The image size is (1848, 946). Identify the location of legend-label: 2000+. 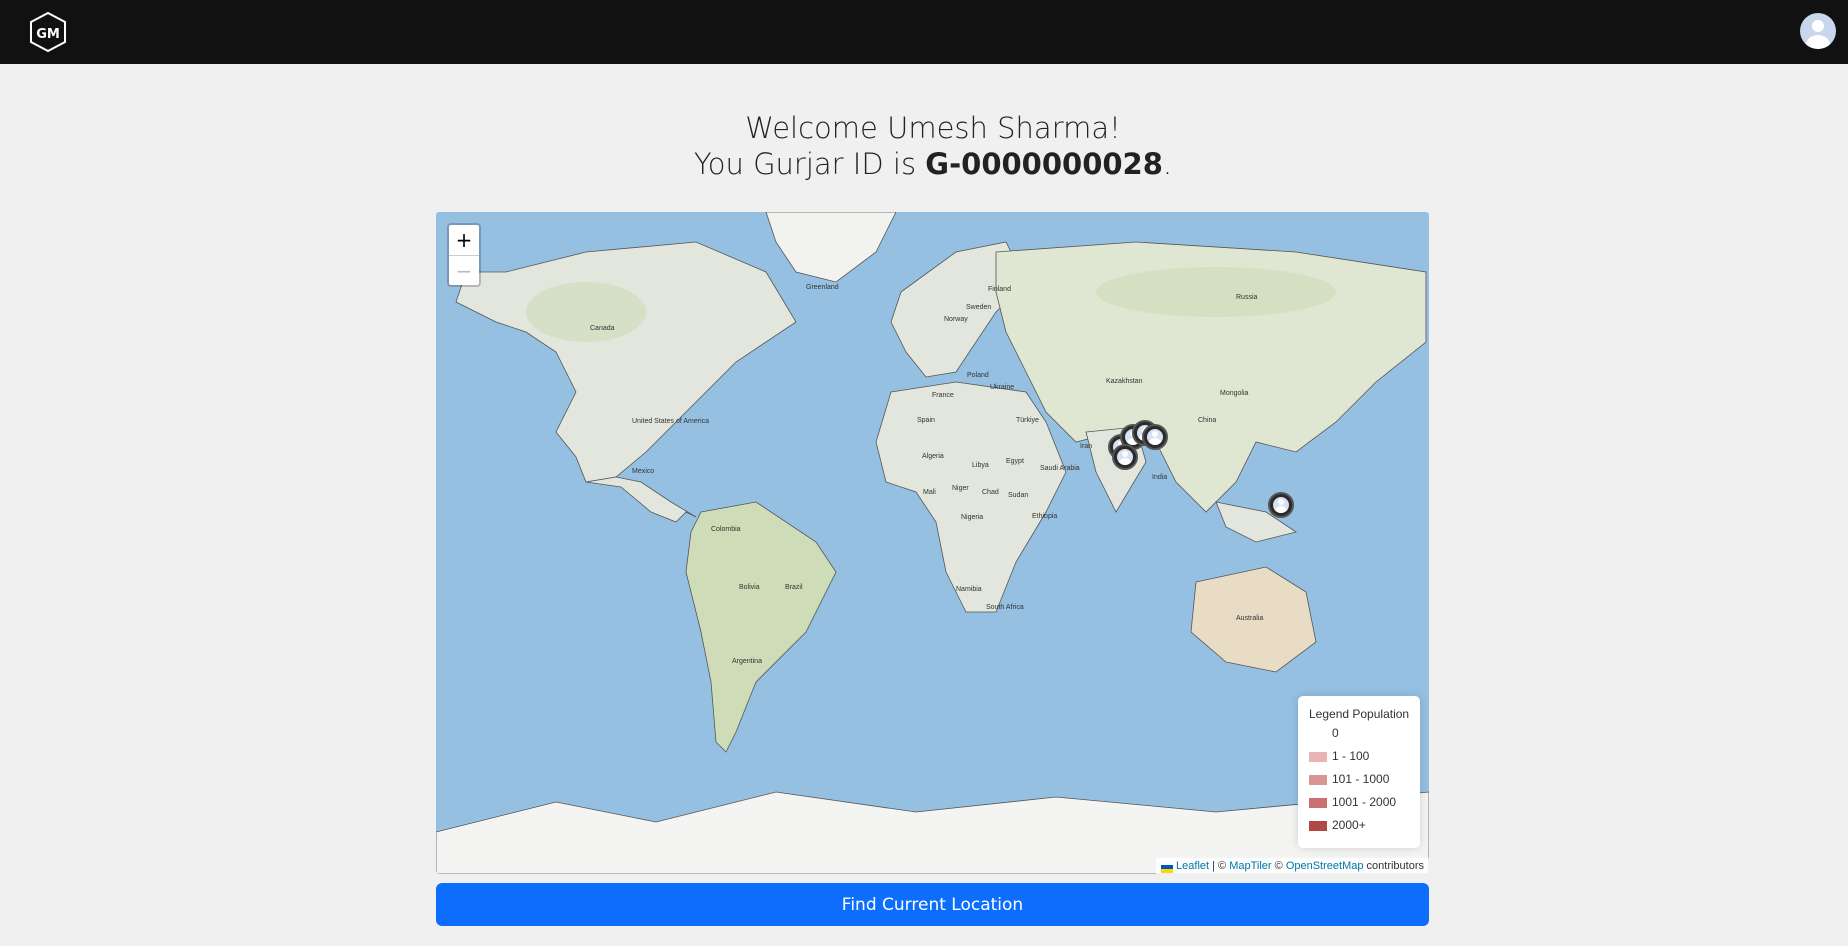
(1349, 825).